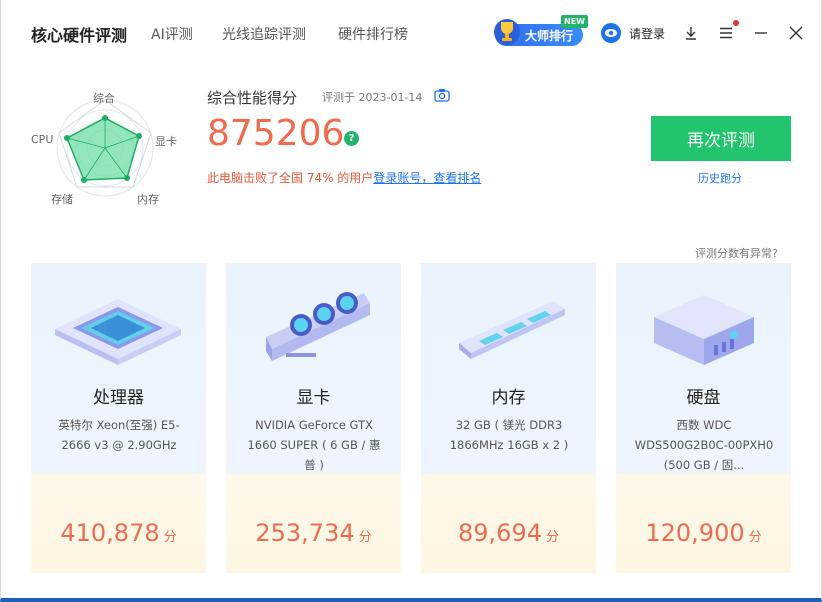 The image size is (822, 602). I want to click on gpu-card-score: 253,734 分, so click(313, 533).